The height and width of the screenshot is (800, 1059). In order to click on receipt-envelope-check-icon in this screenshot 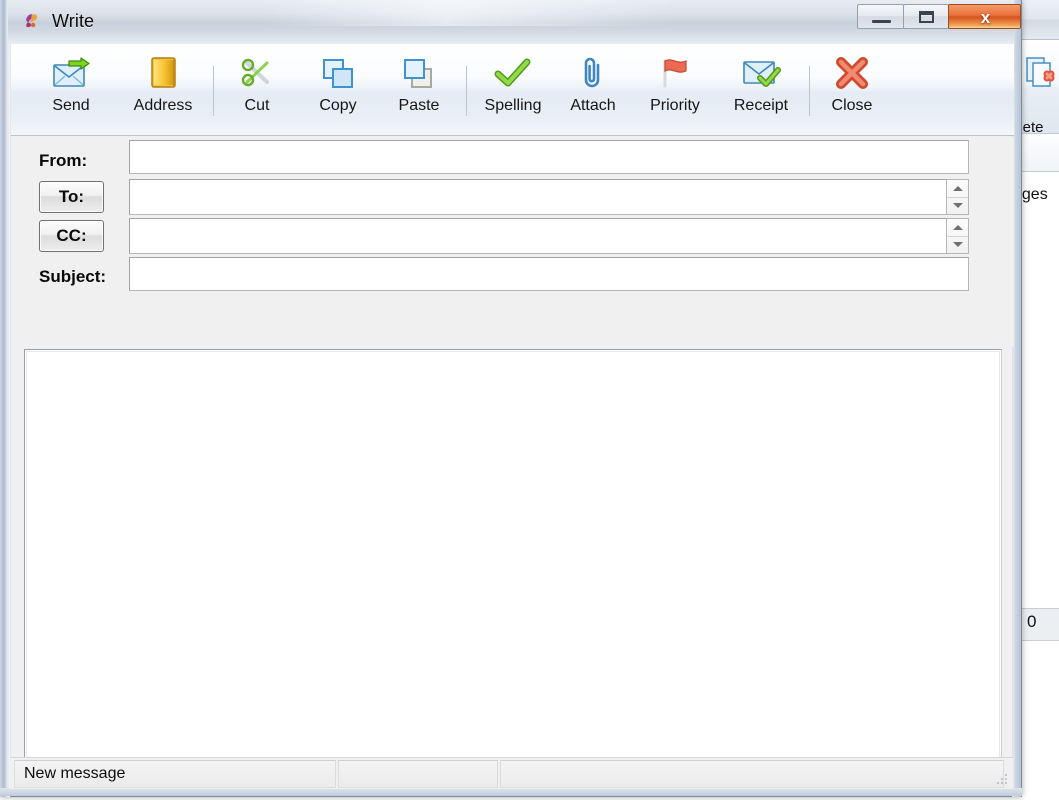, I will do `click(761, 73)`.